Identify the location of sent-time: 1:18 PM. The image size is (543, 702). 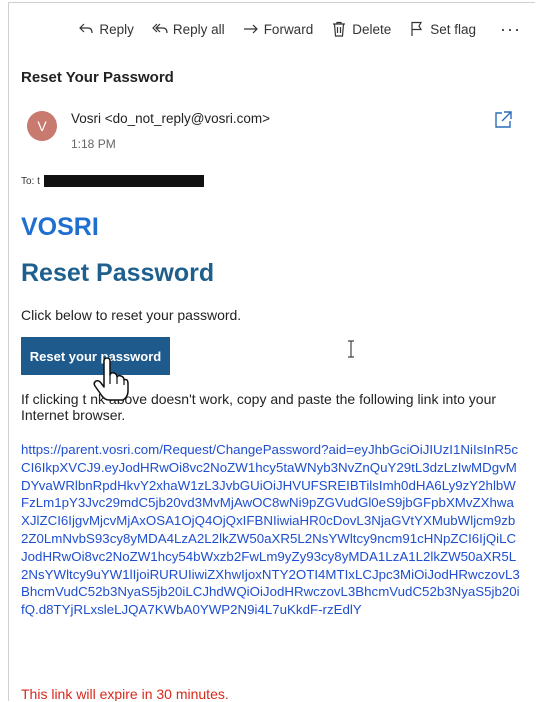
(93, 144).